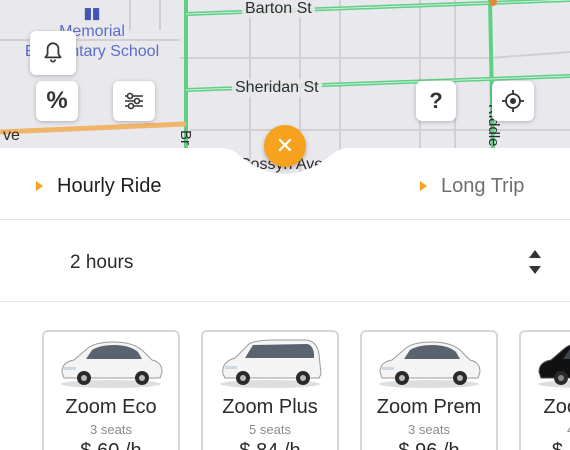  What do you see at coordinates (545, 445) in the screenshot?
I see `vehicle-price: $ 120 /h` at bounding box center [545, 445].